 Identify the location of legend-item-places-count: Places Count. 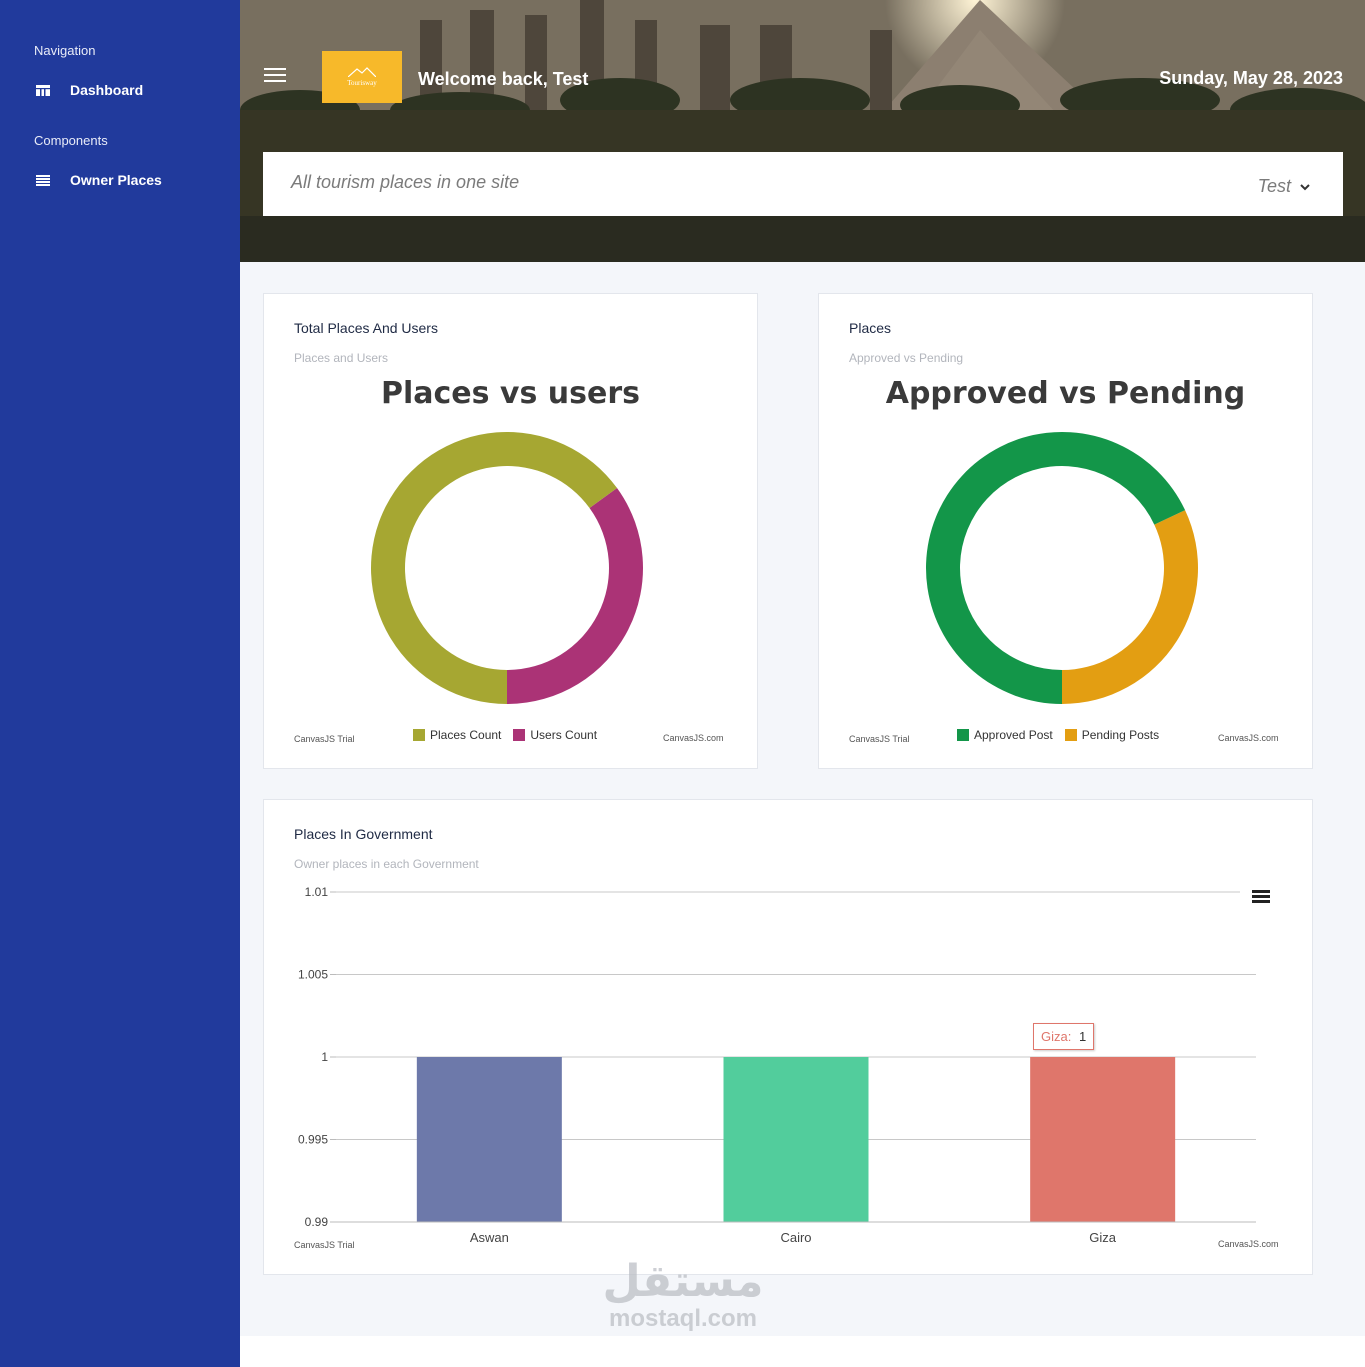
(457, 735).